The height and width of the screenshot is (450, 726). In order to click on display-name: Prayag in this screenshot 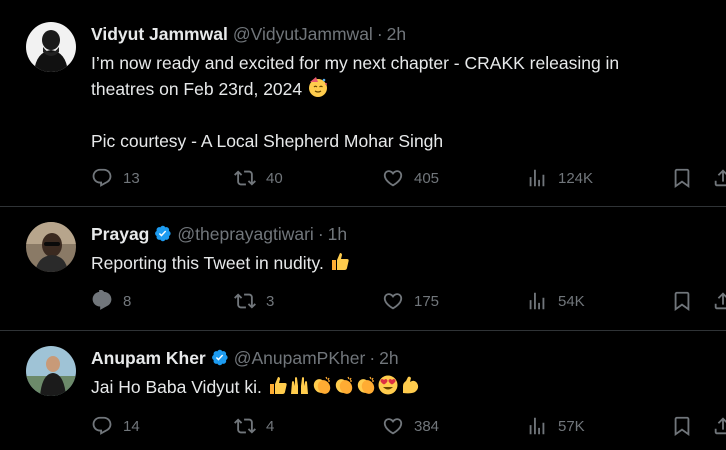, I will do `click(120, 234)`.